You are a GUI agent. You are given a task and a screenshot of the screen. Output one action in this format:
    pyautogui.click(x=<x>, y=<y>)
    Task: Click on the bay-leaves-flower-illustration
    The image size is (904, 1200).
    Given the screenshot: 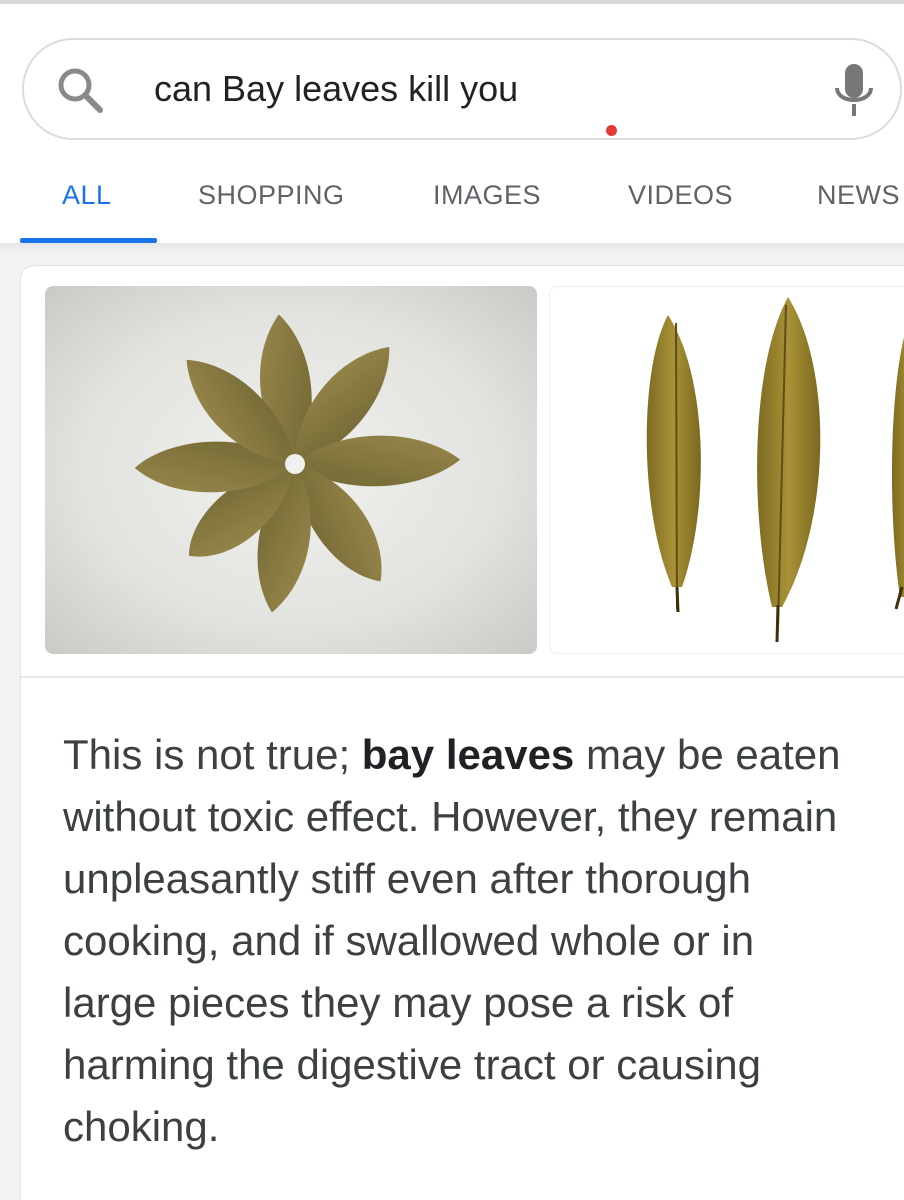 What is the action you would take?
    pyautogui.click(x=297, y=463)
    